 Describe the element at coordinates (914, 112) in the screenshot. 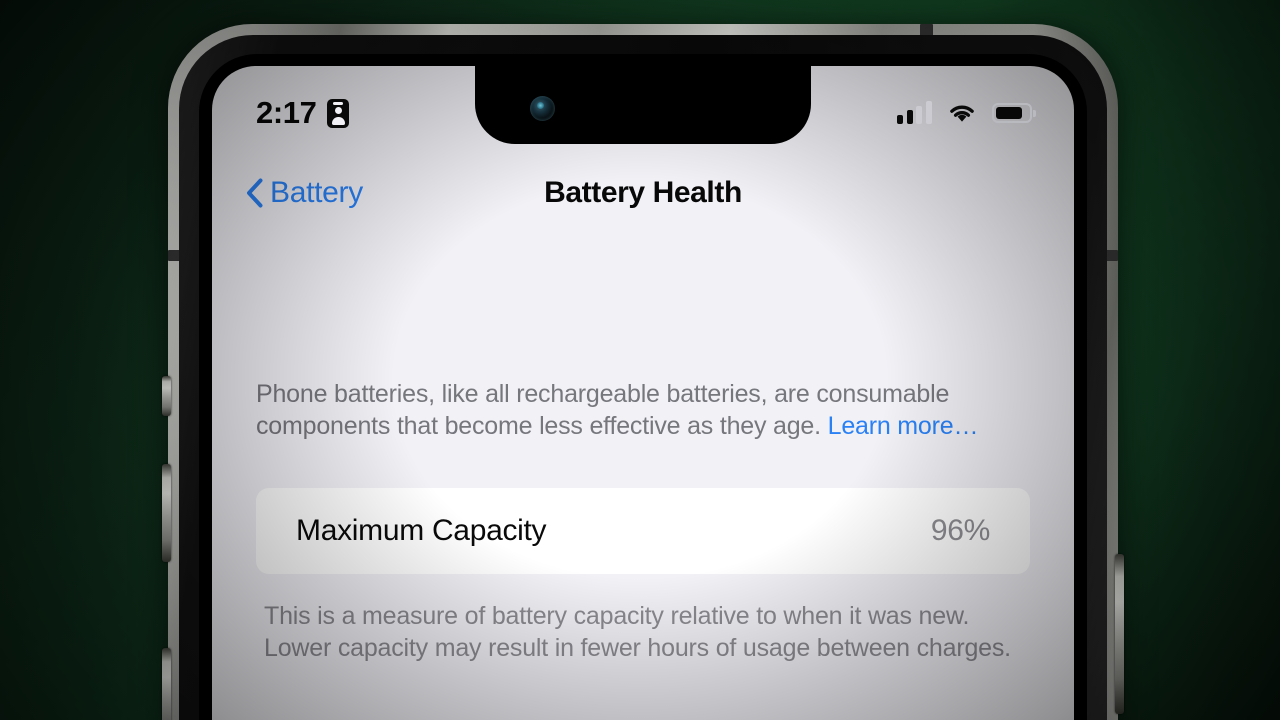

I see `cellular-signal-icon` at that location.